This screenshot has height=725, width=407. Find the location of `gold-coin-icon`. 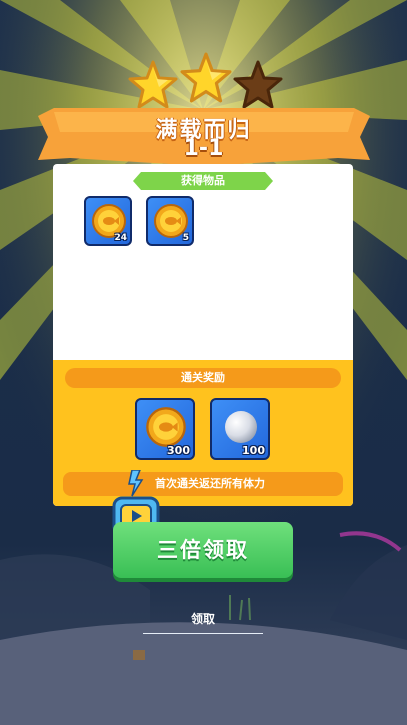

gold-coin-icon is located at coordinates (166, 427).